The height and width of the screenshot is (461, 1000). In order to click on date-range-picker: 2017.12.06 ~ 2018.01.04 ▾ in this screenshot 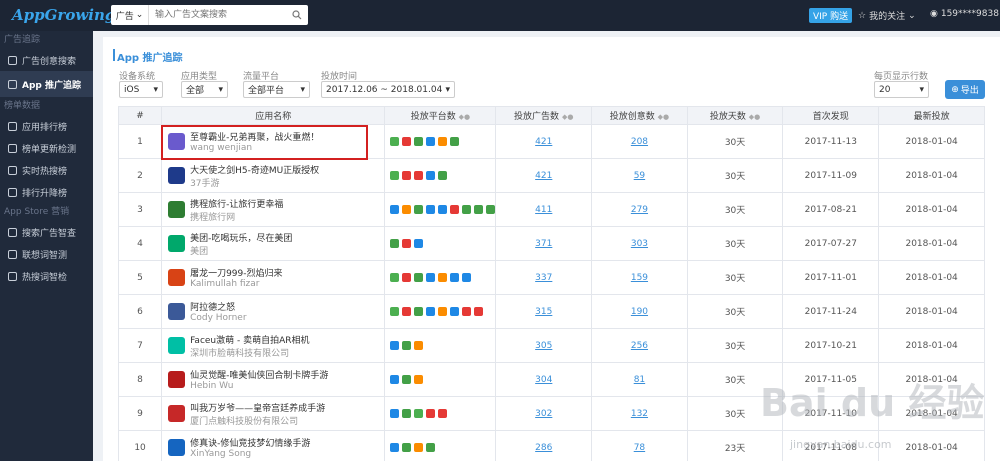, I will do `click(388, 89)`.